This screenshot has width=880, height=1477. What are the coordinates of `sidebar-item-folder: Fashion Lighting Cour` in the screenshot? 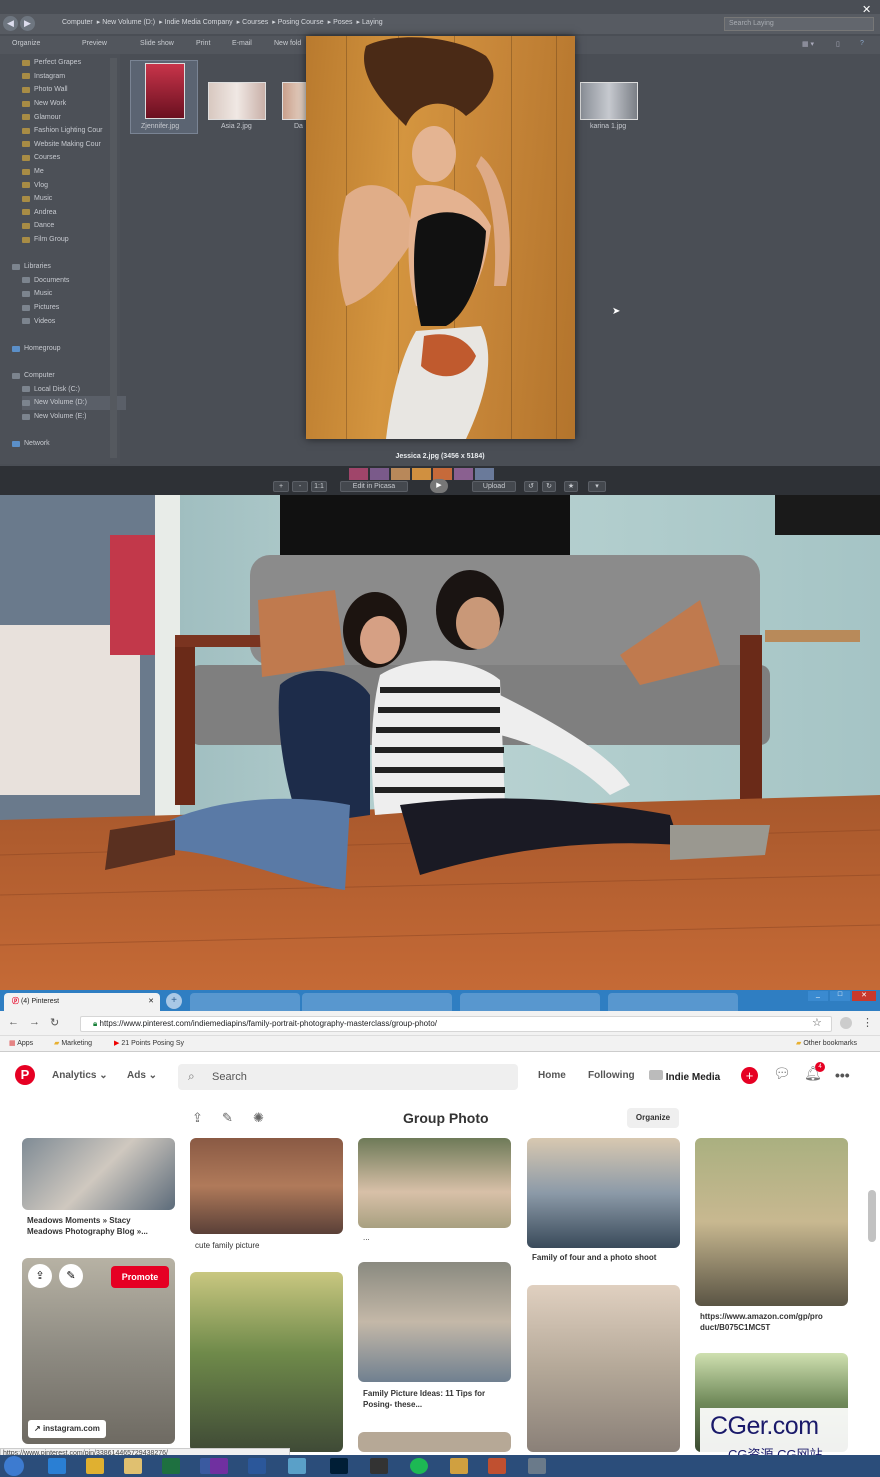 It's located at (62, 131).